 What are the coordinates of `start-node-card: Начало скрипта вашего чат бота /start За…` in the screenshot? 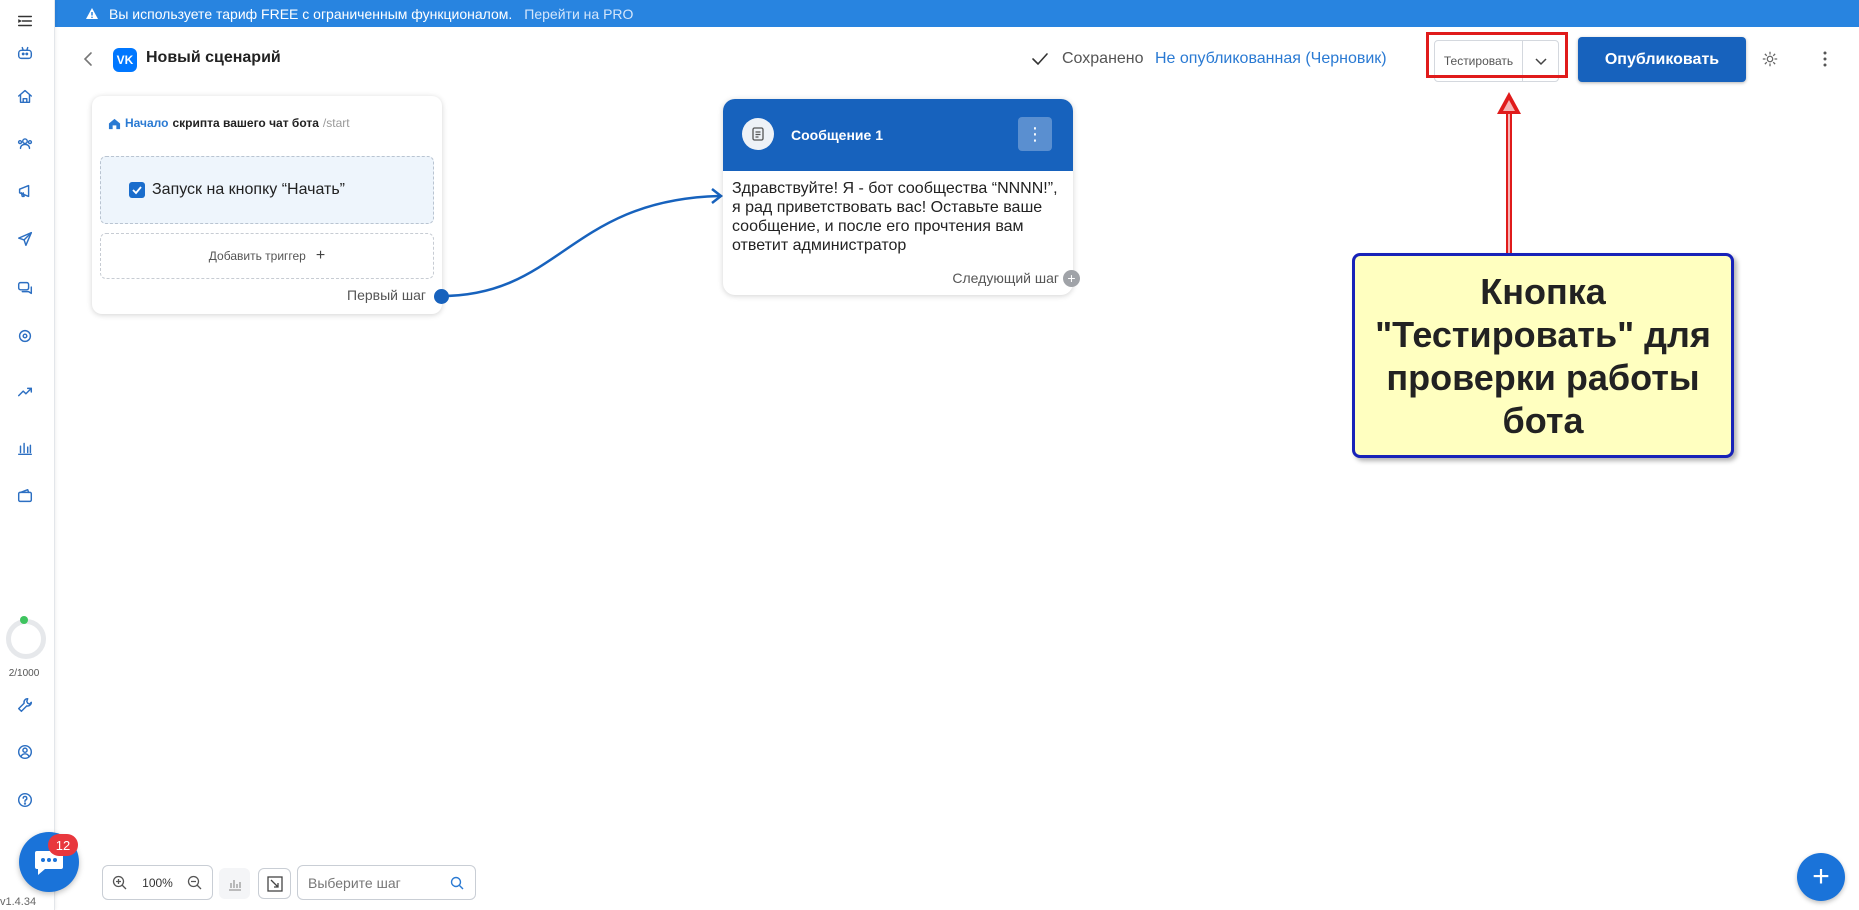 It's located at (267, 205).